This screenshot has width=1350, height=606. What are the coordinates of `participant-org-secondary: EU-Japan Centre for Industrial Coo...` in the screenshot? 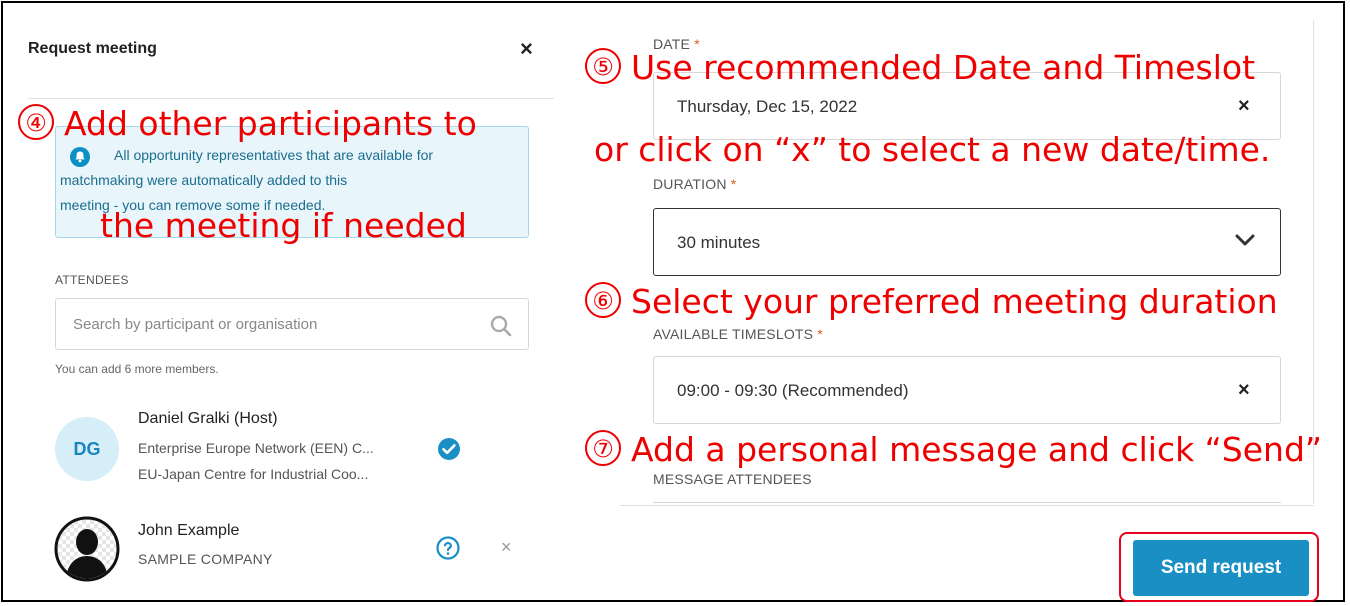 It's located at (253, 474).